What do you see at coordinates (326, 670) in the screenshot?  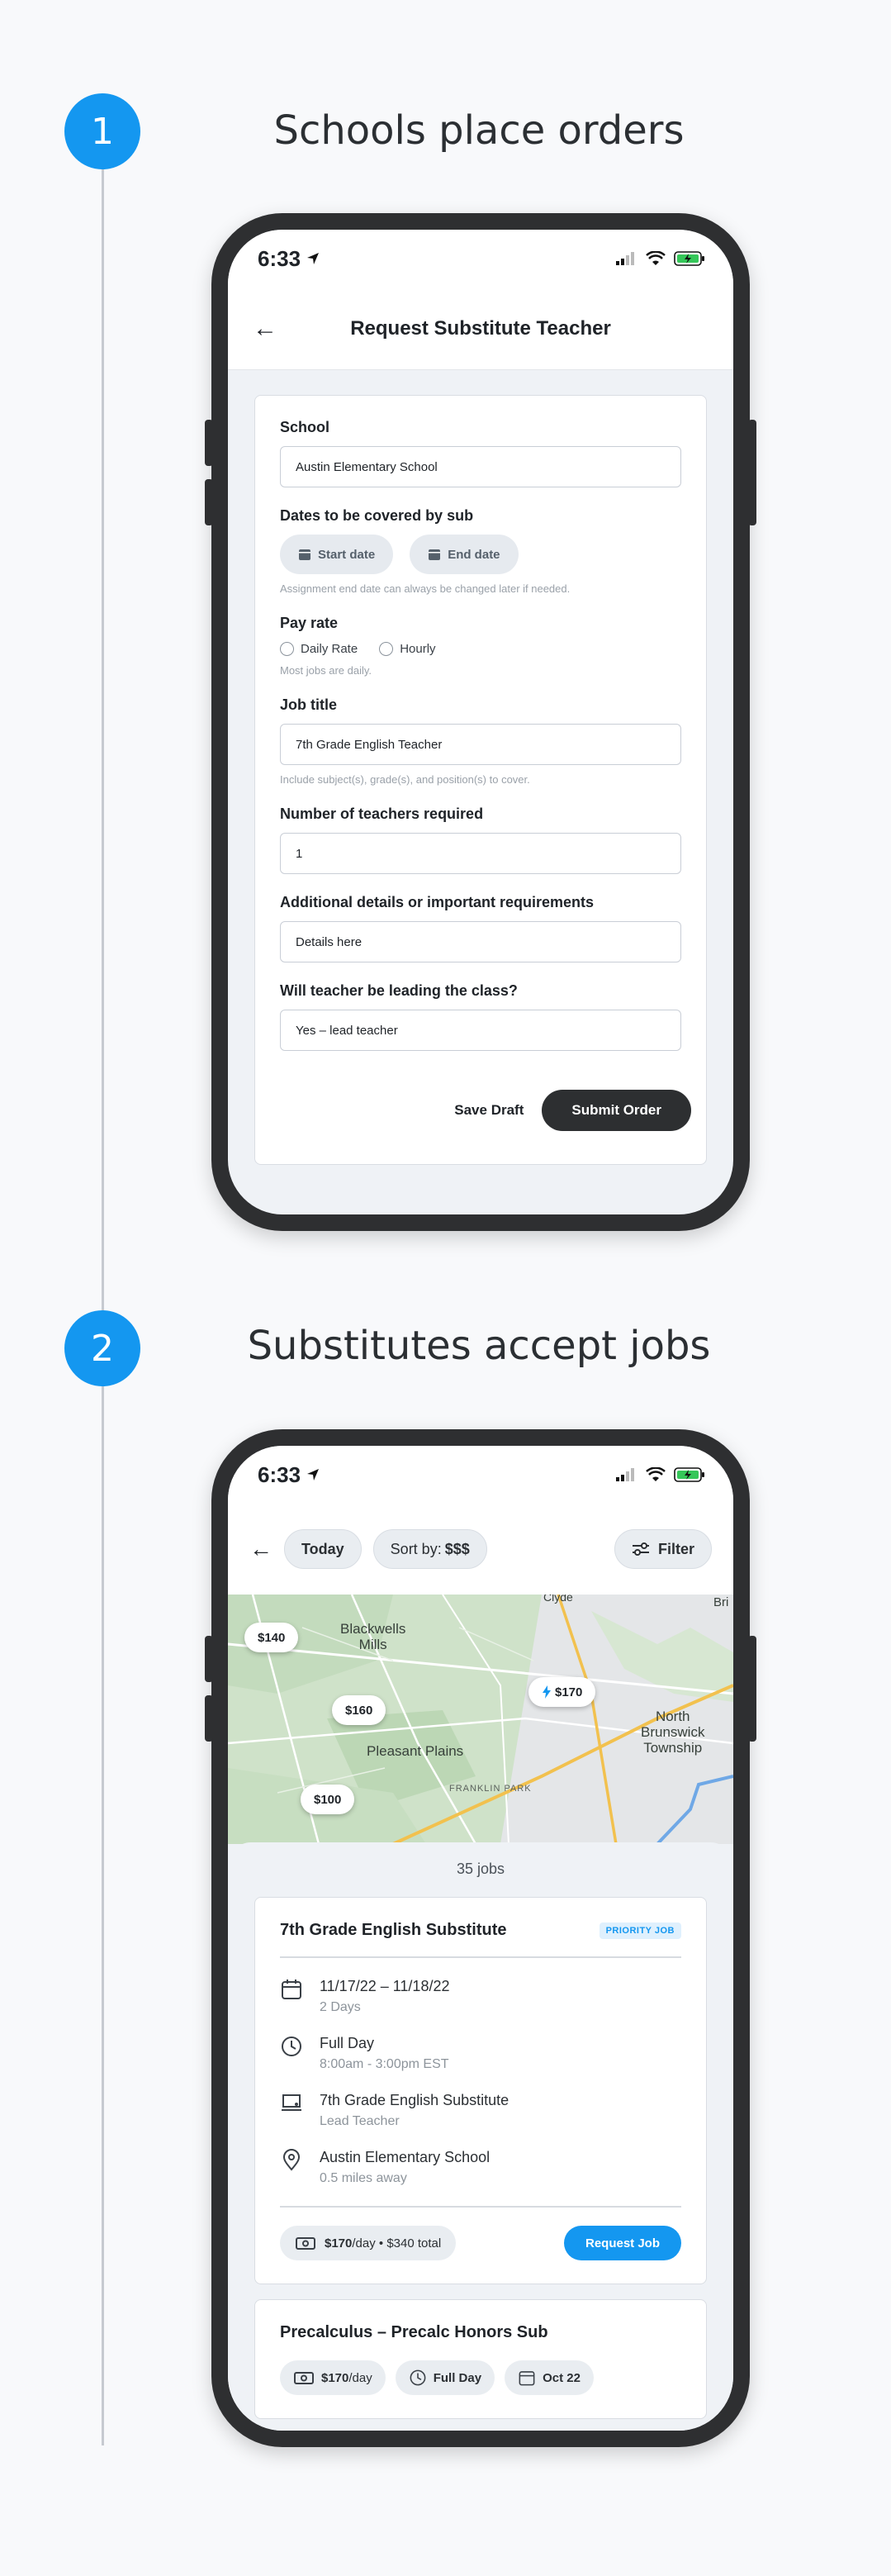 I see `pay-hint: Most jobs are daily.` at bounding box center [326, 670].